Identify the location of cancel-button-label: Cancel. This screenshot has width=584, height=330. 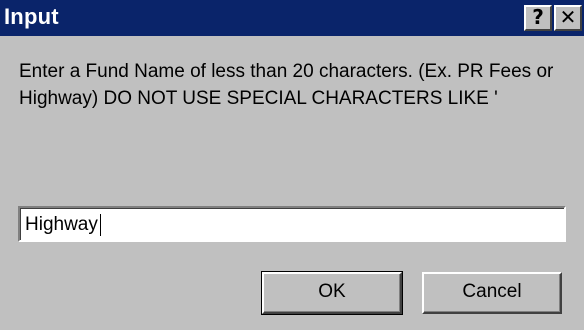
(492, 291).